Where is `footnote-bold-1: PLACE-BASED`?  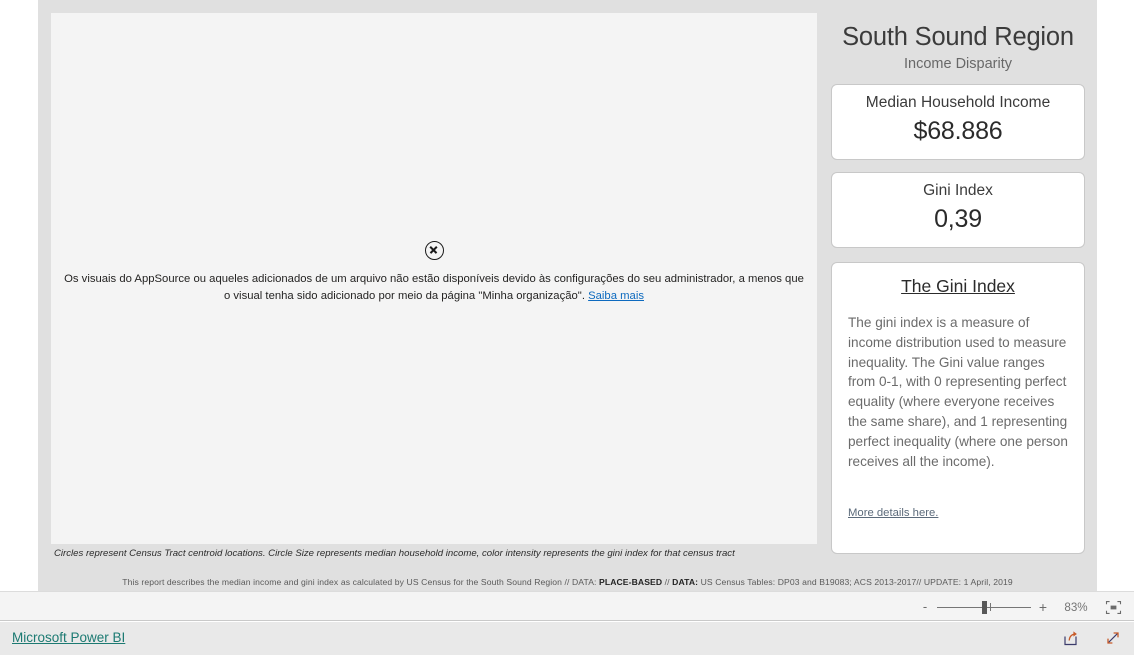
footnote-bold-1: PLACE-BASED is located at coordinates (631, 582).